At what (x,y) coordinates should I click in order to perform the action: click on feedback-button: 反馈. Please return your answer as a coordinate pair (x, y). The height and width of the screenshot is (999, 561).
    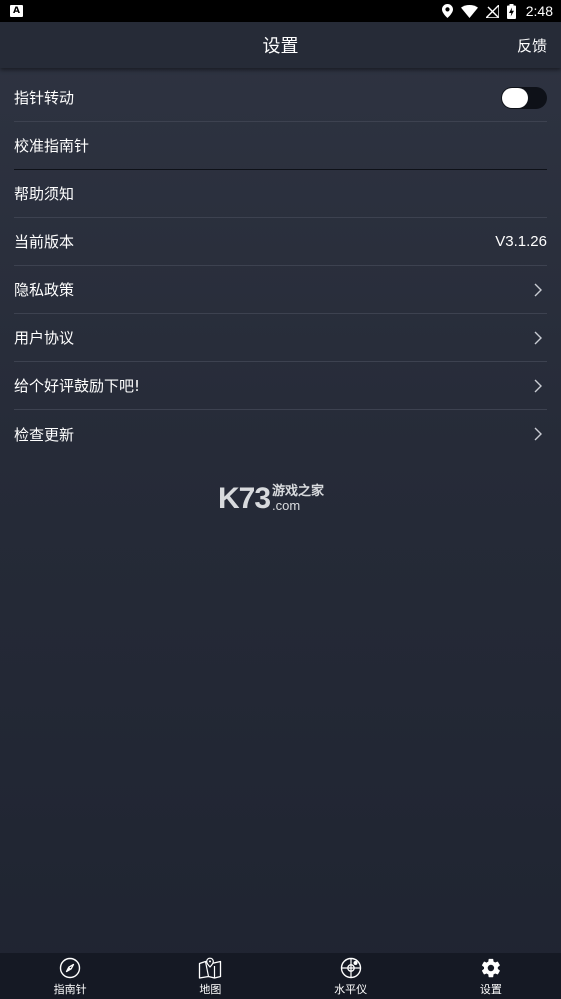
    Looking at the image, I should click on (532, 45).